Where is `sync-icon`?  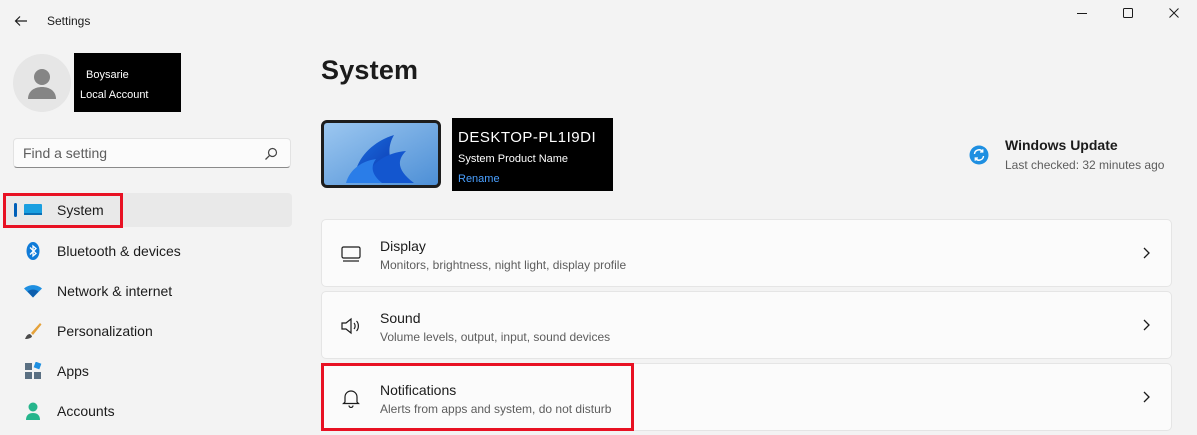
sync-icon is located at coordinates (979, 155).